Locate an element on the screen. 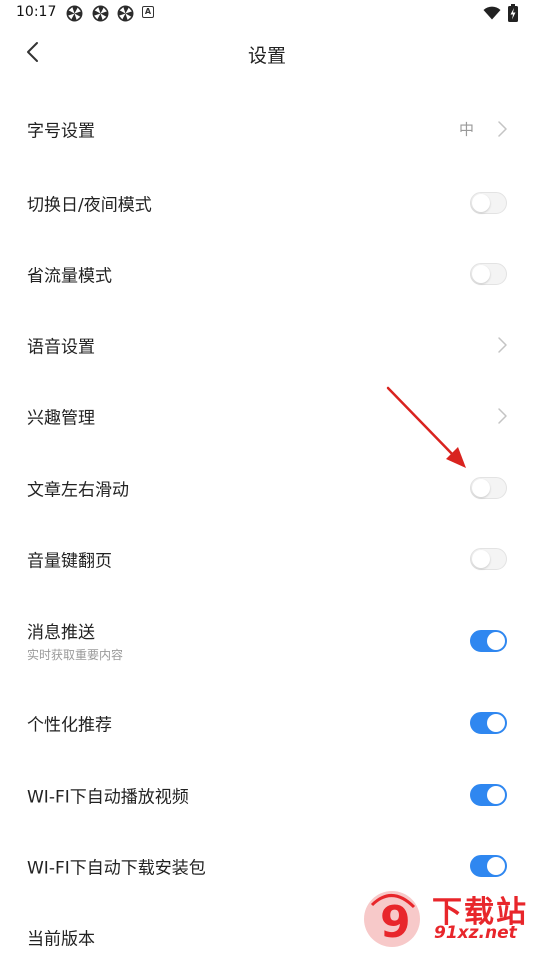 The height and width of the screenshot is (970, 534). setting-wifi-autoplay-video: WI-FI下自动播放视频 is located at coordinates (267, 795).